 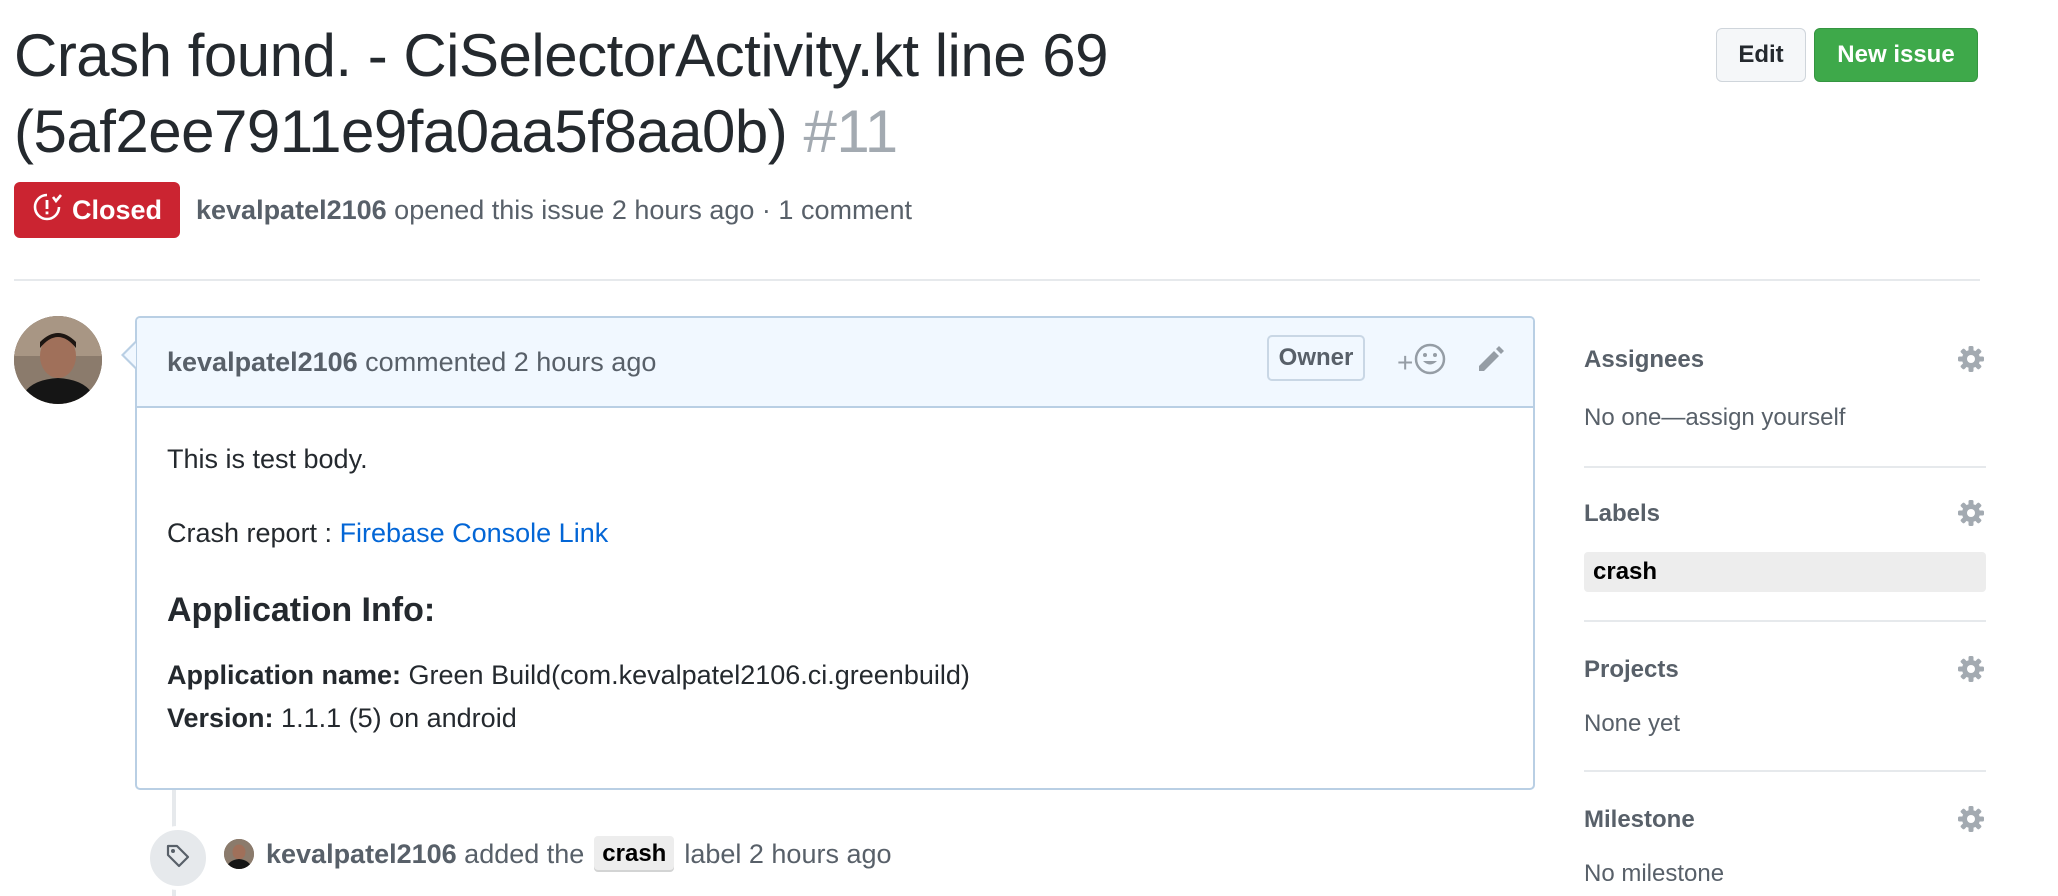 What do you see at coordinates (130, 355) in the screenshot?
I see `comment-arrow-inner` at bounding box center [130, 355].